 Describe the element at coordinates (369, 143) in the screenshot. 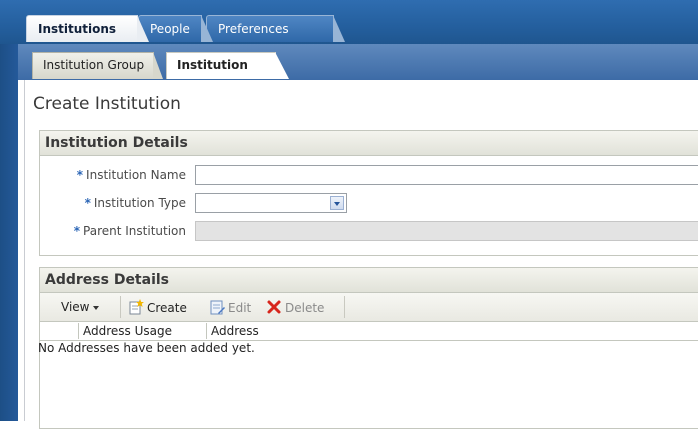

I see `institution-details-heading: Institution Details` at that location.